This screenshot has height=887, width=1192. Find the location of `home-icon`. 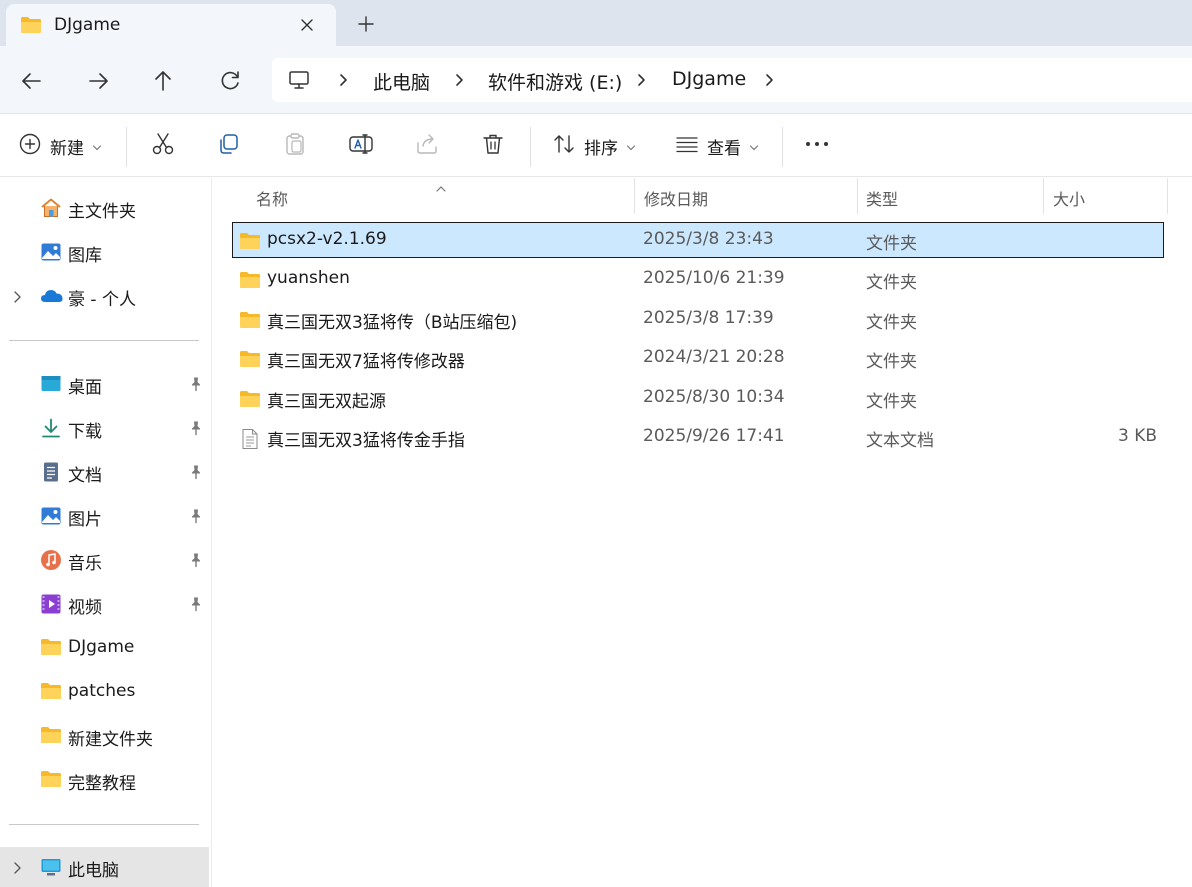

home-icon is located at coordinates (51, 208).